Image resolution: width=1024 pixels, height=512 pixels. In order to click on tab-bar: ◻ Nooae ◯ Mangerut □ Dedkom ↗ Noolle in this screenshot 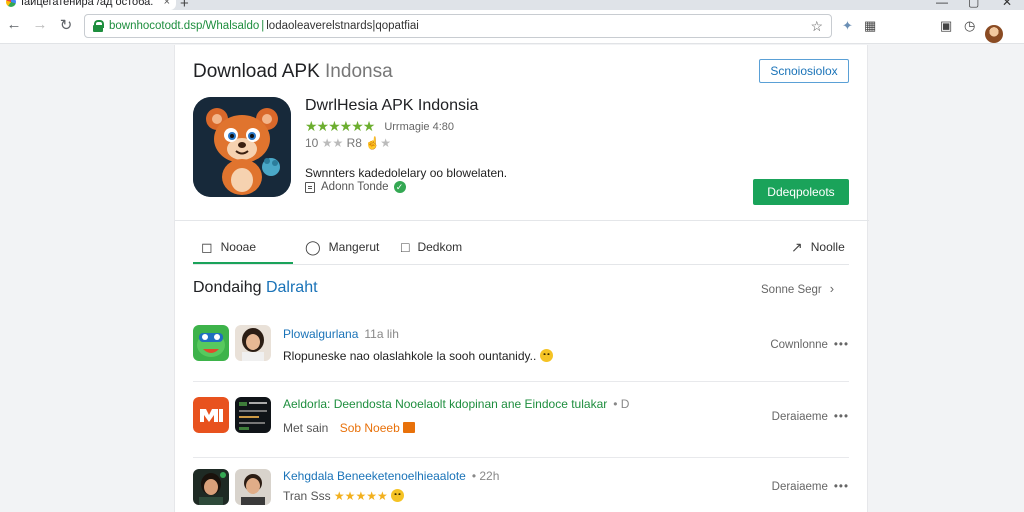, I will do `click(521, 247)`.